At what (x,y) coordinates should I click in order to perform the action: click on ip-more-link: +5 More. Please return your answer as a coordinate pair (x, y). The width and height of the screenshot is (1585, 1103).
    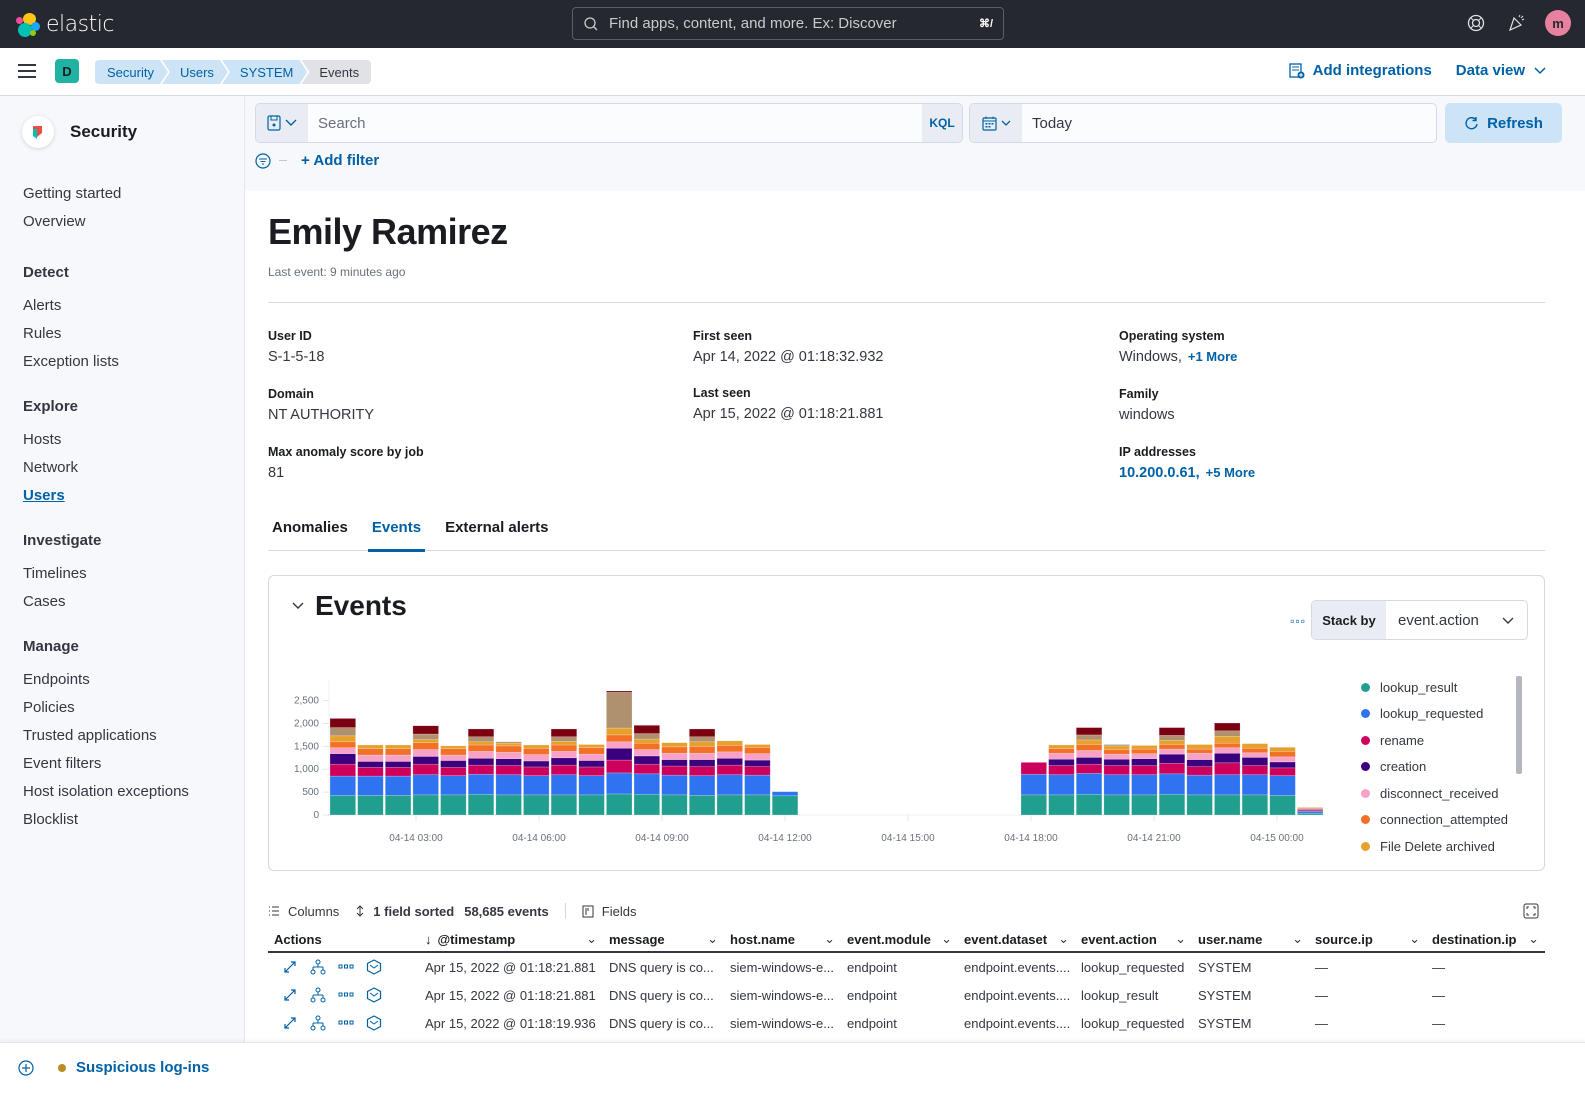
    Looking at the image, I should click on (1231, 472).